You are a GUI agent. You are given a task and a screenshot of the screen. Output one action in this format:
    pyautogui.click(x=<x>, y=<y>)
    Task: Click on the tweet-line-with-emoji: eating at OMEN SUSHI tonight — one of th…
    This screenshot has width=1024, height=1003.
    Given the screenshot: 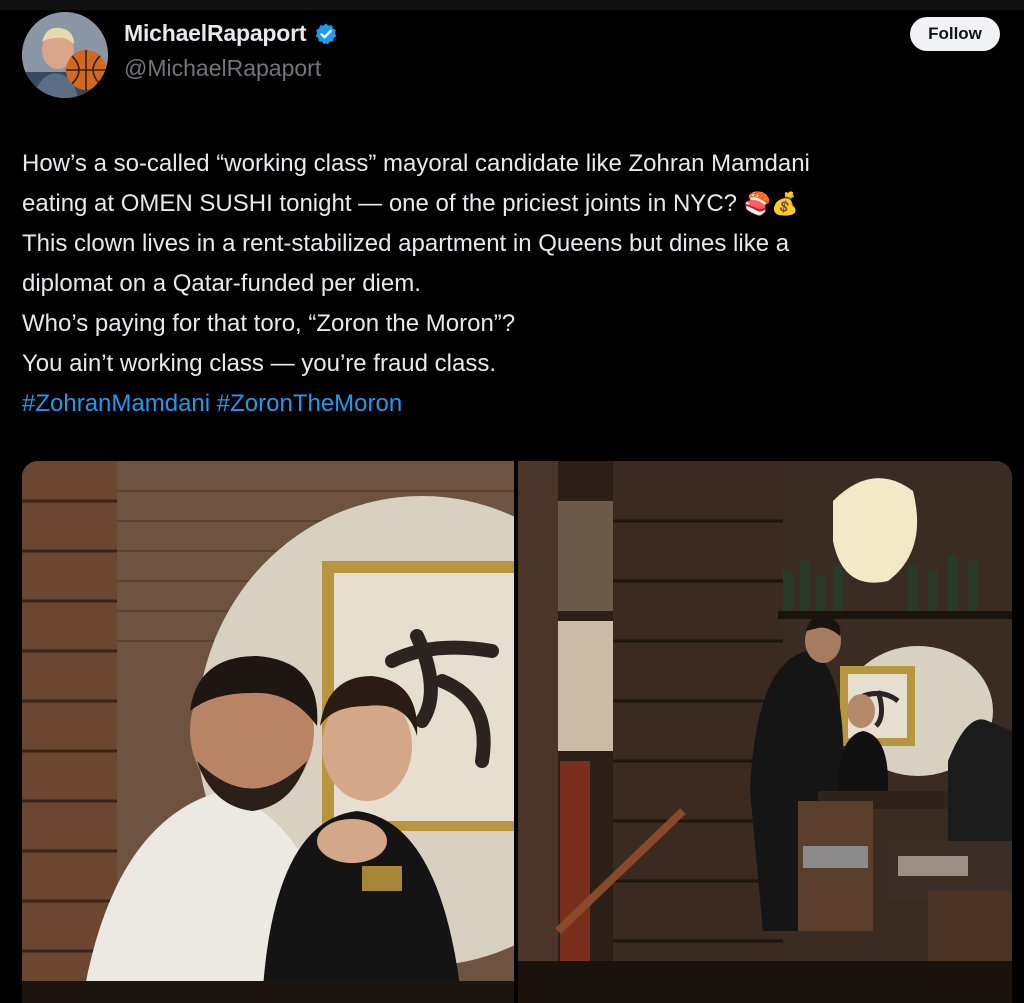 What is the action you would take?
    pyautogui.click(x=517, y=204)
    